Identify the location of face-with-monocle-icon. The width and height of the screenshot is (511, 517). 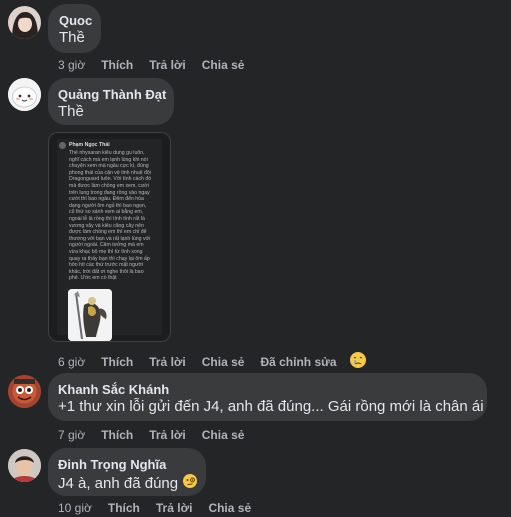
(190, 483).